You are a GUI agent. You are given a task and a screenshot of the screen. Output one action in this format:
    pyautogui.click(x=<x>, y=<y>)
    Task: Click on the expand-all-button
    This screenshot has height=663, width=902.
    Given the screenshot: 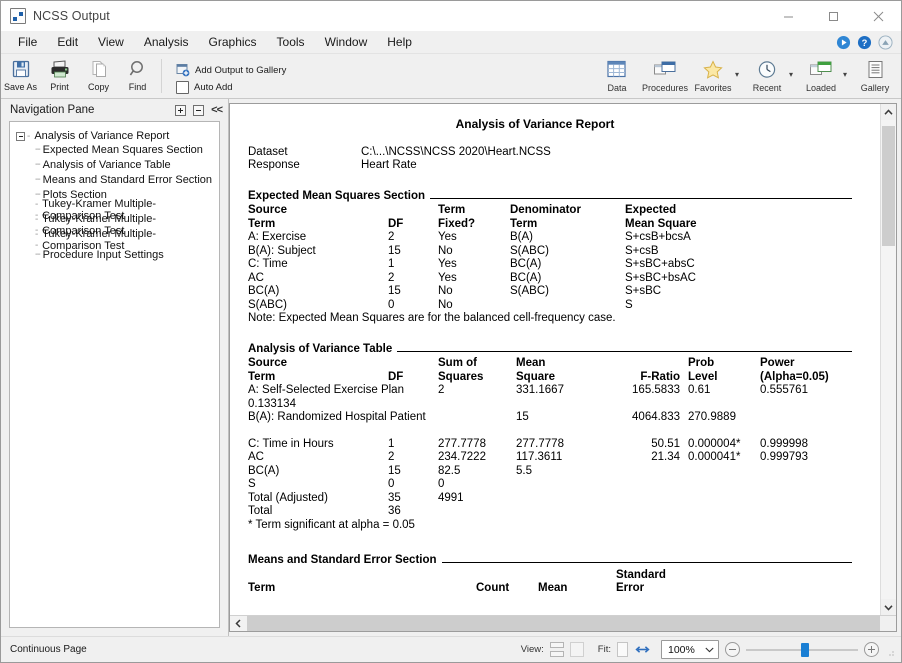 What is the action you would take?
    pyautogui.click(x=181, y=110)
    